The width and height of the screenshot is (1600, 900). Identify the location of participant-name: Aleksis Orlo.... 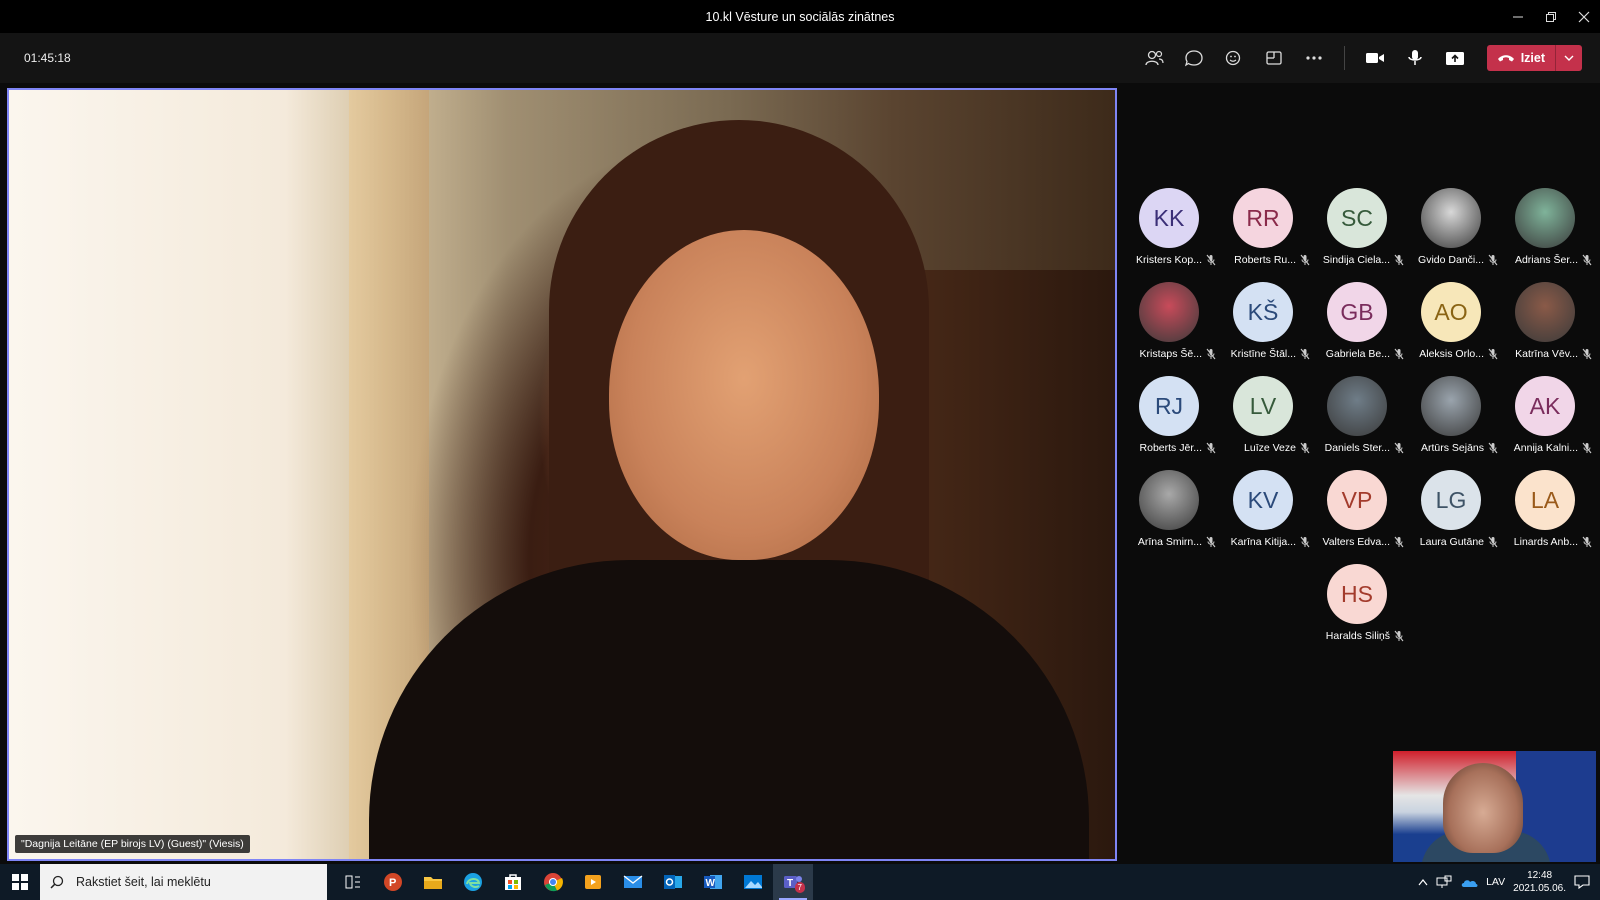
(1451, 354).